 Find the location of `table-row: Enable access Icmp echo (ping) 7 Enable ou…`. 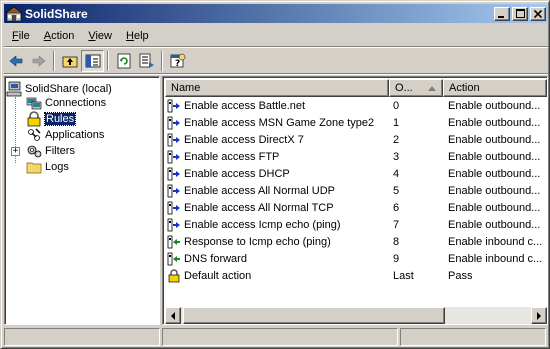

table-row: Enable access Icmp echo (ping) 7 Enable ou… is located at coordinates (356, 224).